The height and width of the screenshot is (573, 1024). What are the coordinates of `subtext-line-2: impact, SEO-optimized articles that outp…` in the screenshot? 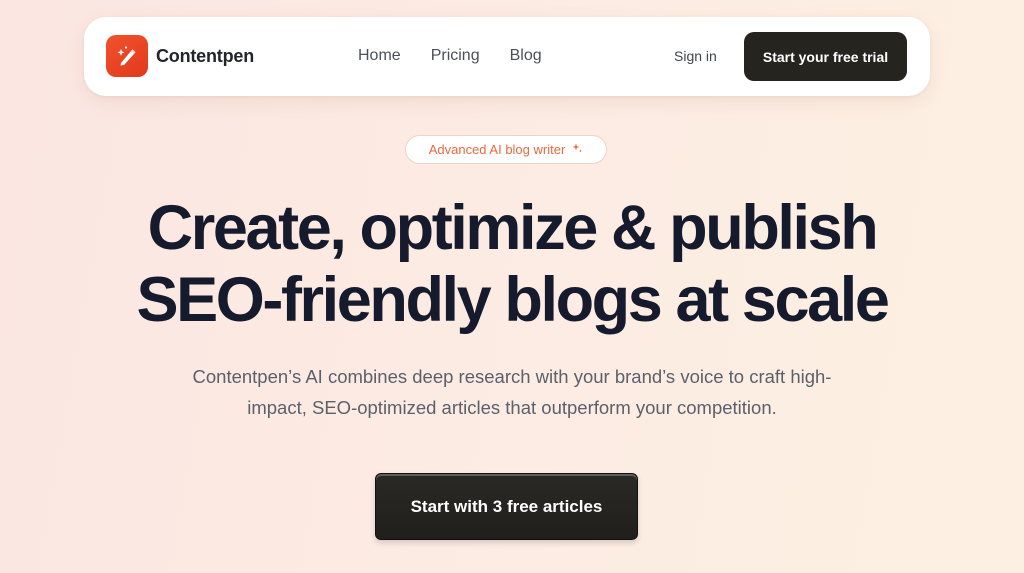 It's located at (512, 407).